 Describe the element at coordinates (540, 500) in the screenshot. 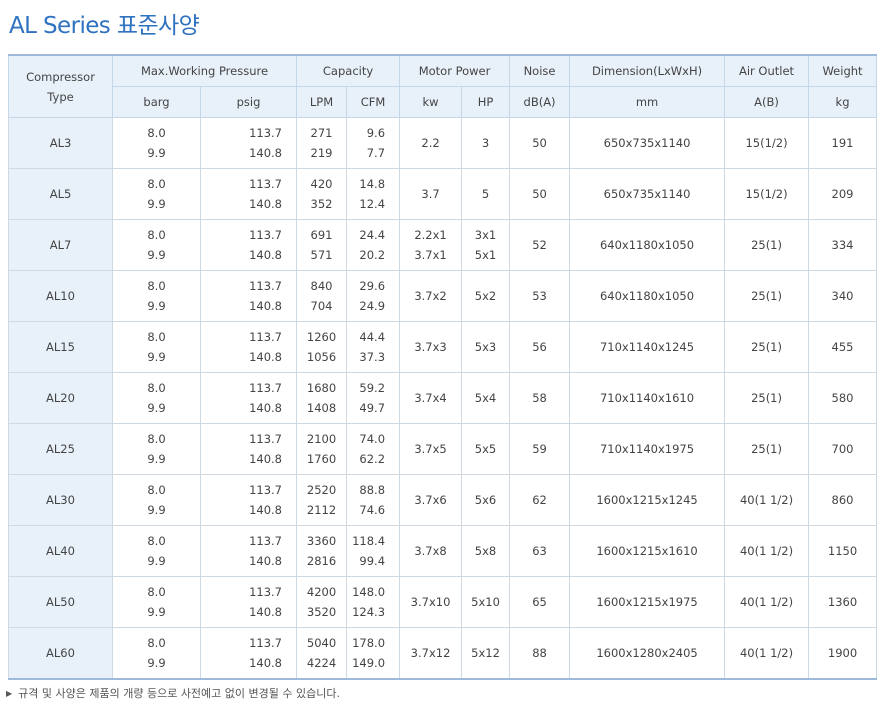

I see `cell-noise: 62` at that location.